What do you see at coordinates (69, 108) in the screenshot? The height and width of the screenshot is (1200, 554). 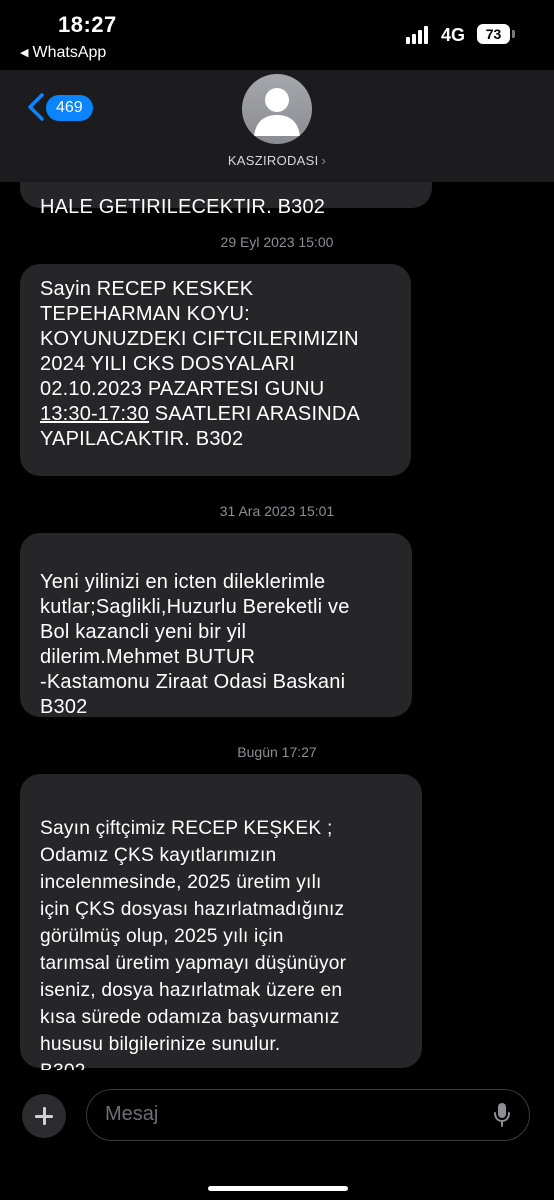 I see `unread-count-badge: 469` at bounding box center [69, 108].